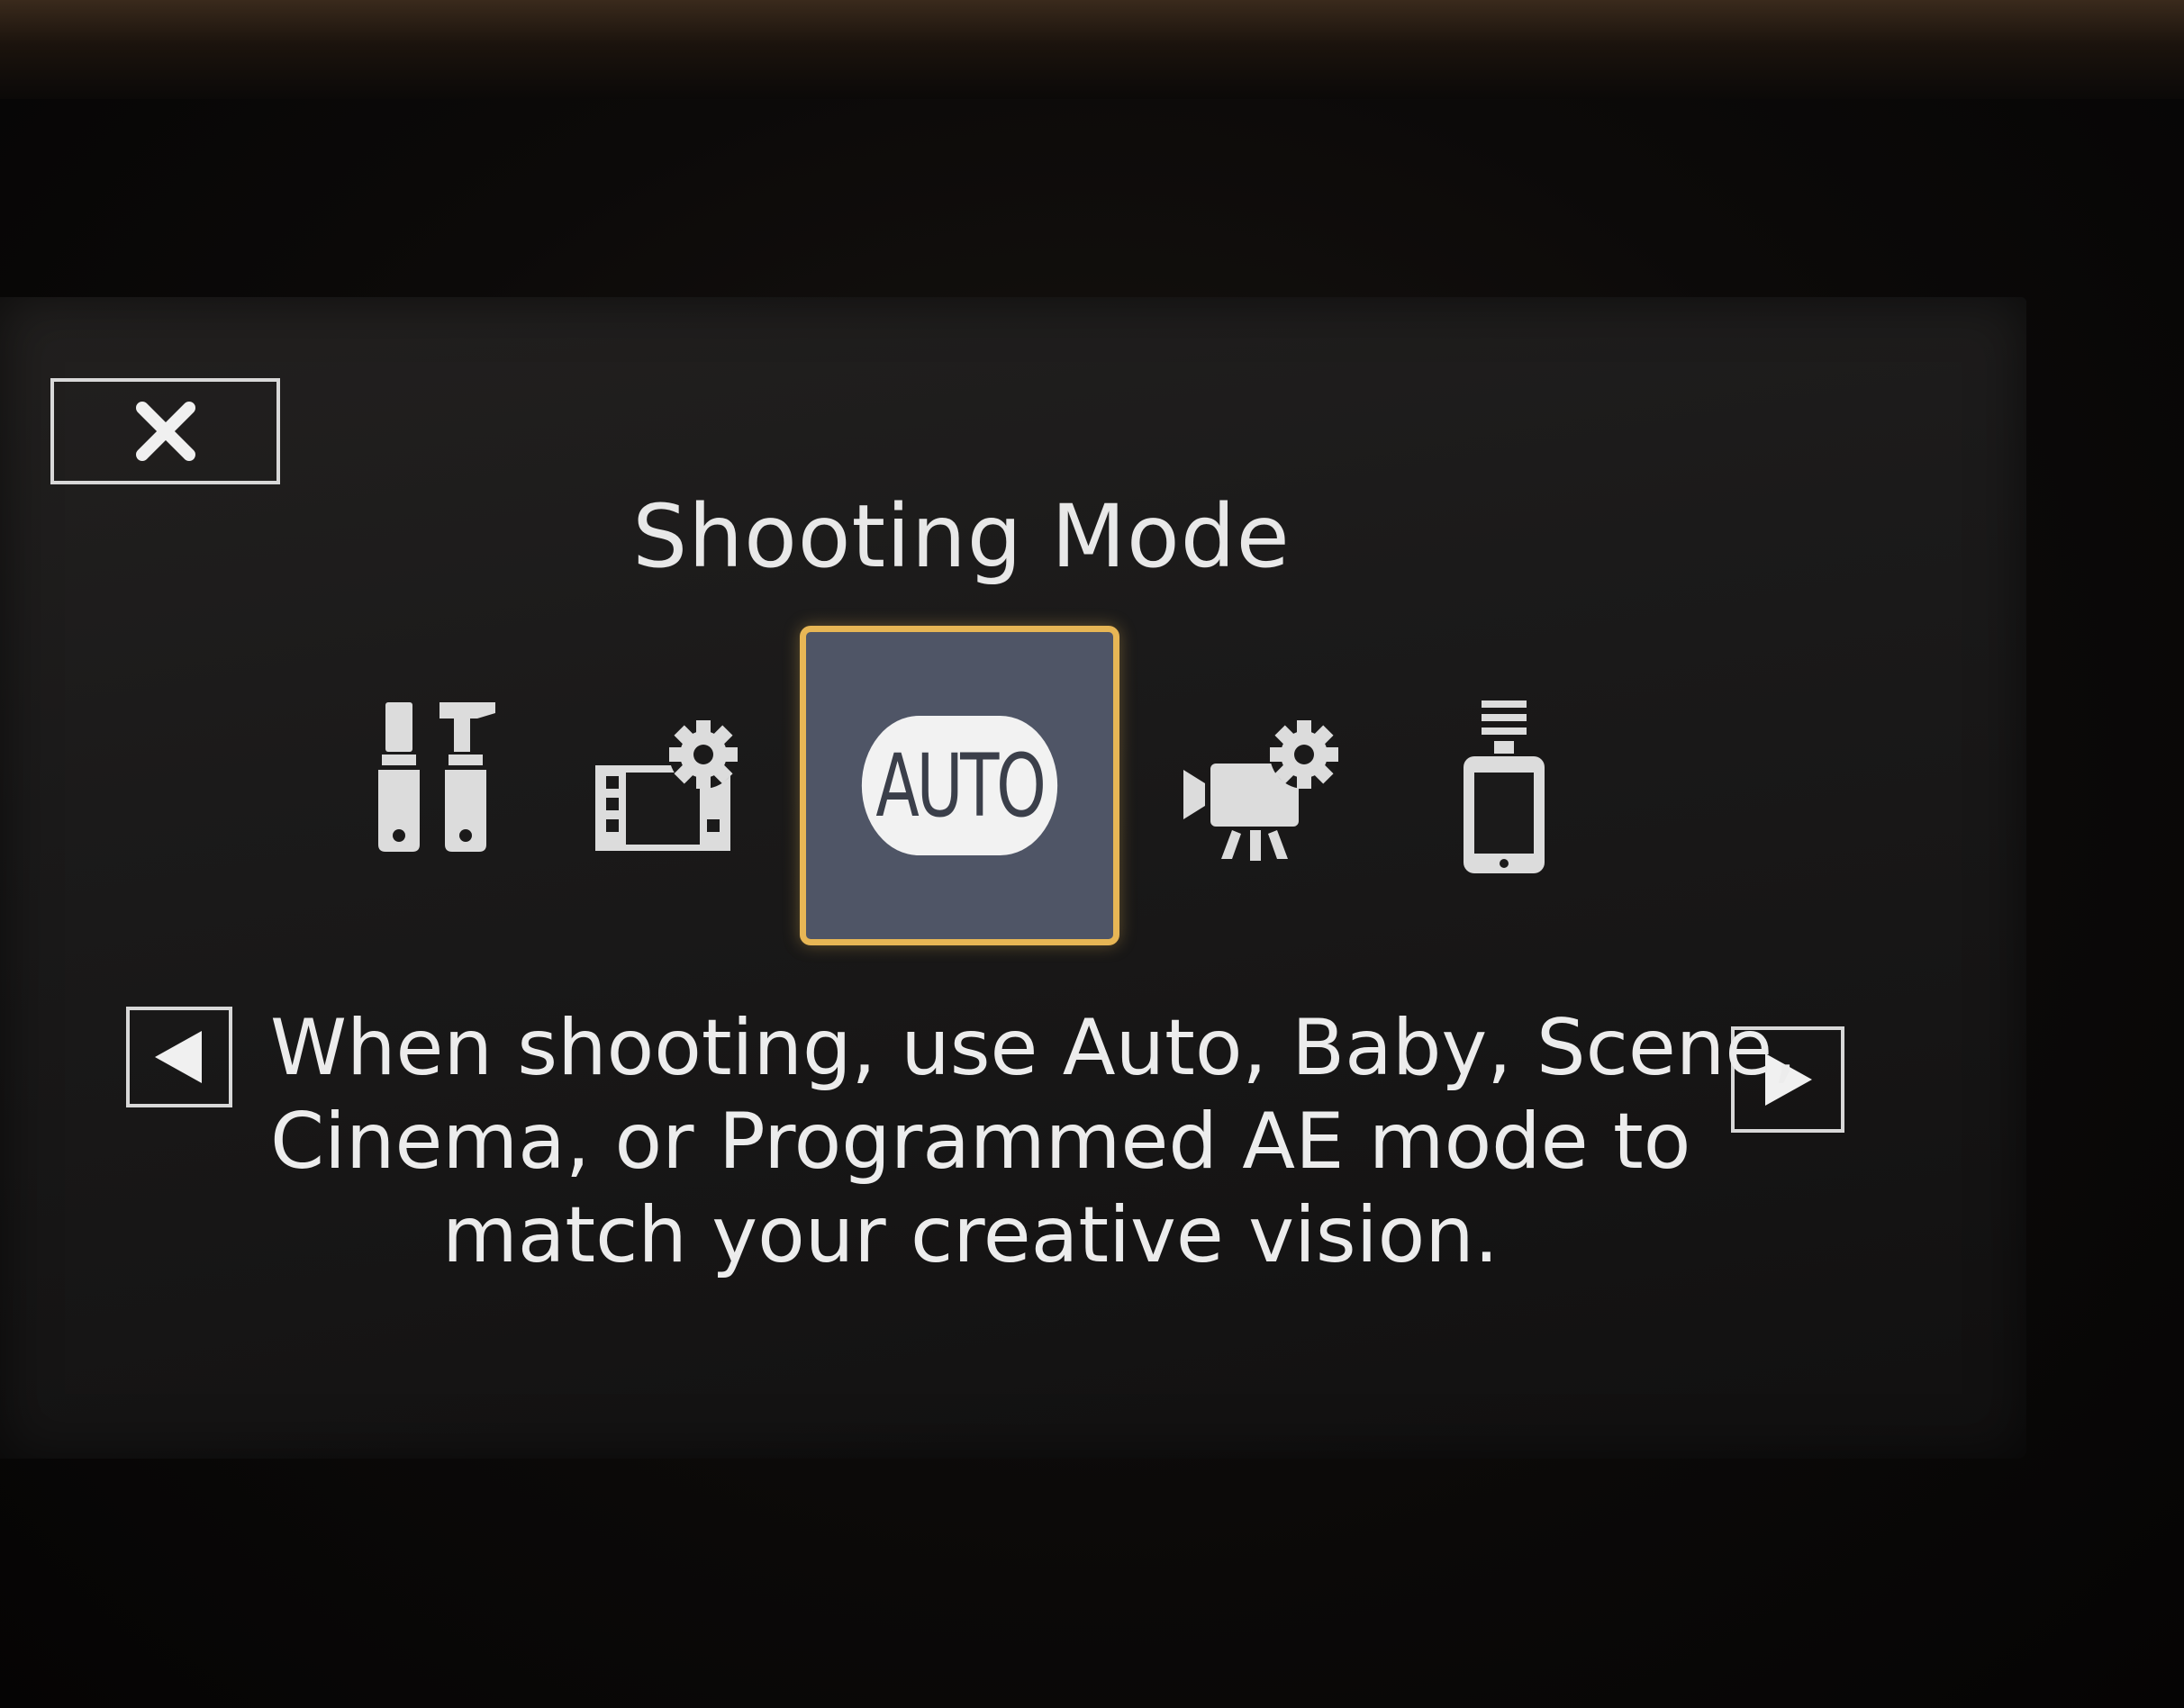 The height and width of the screenshot is (1708, 2184). I want to click on camcorder-gear-icon, so click(1260, 790).